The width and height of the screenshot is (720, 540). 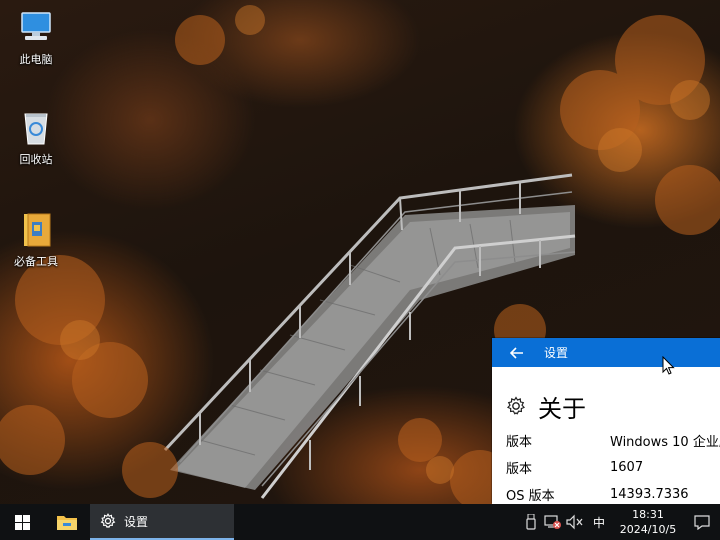 I want to click on start-button, so click(x=22, y=522).